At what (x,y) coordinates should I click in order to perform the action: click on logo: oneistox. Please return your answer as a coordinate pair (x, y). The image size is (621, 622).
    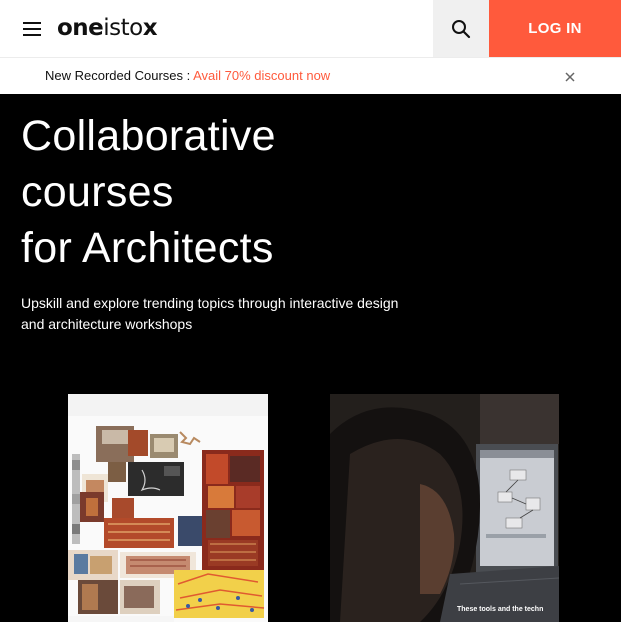
    Looking at the image, I should click on (107, 28).